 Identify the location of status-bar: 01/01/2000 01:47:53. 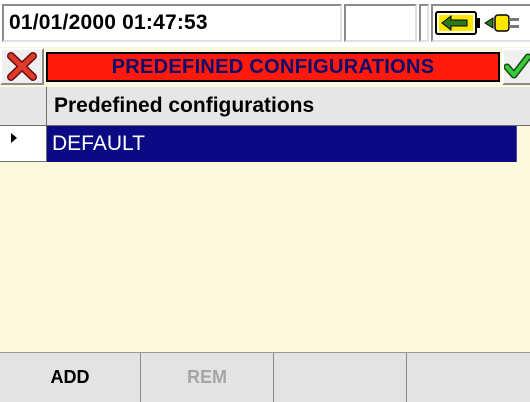
(265, 23).